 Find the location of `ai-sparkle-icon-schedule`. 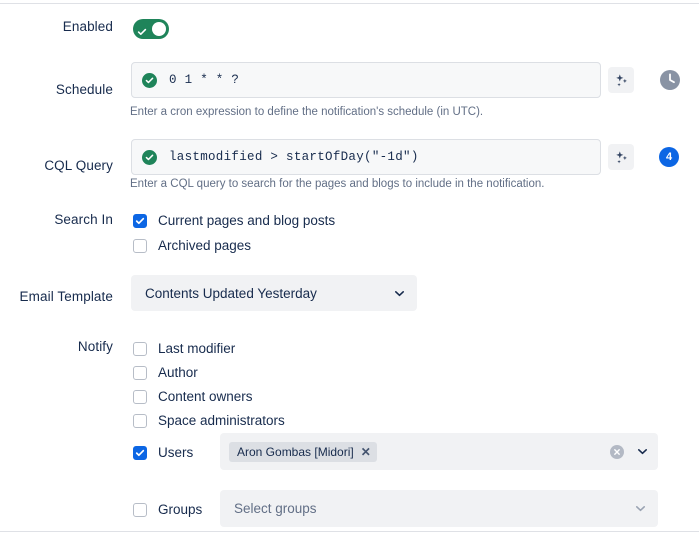

ai-sparkle-icon-schedule is located at coordinates (621, 80).